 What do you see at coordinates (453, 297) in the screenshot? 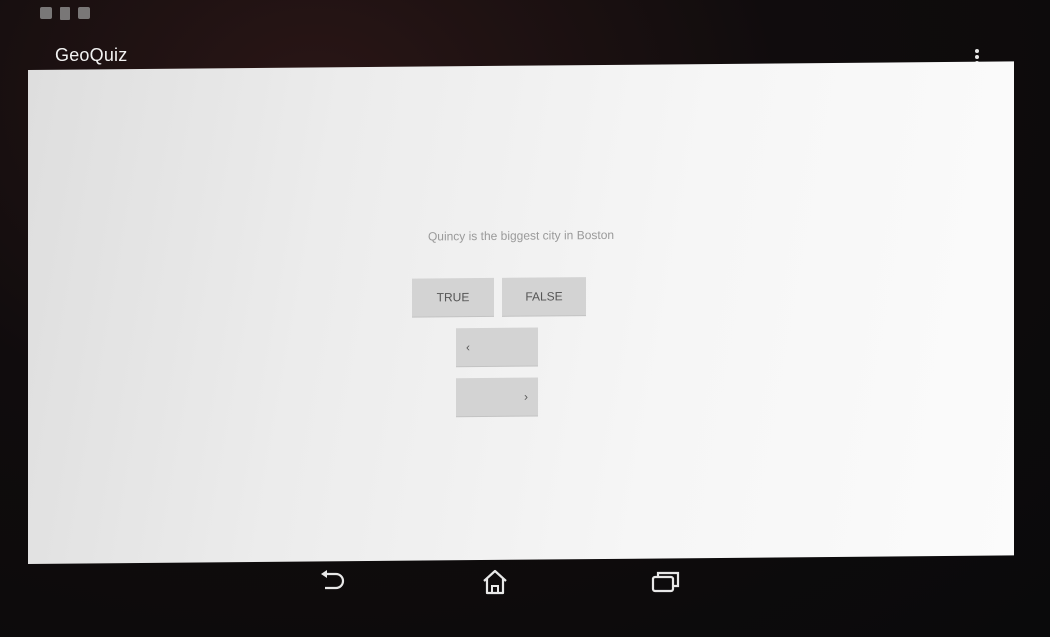
I see `true-button: TRUE` at bounding box center [453, 297].